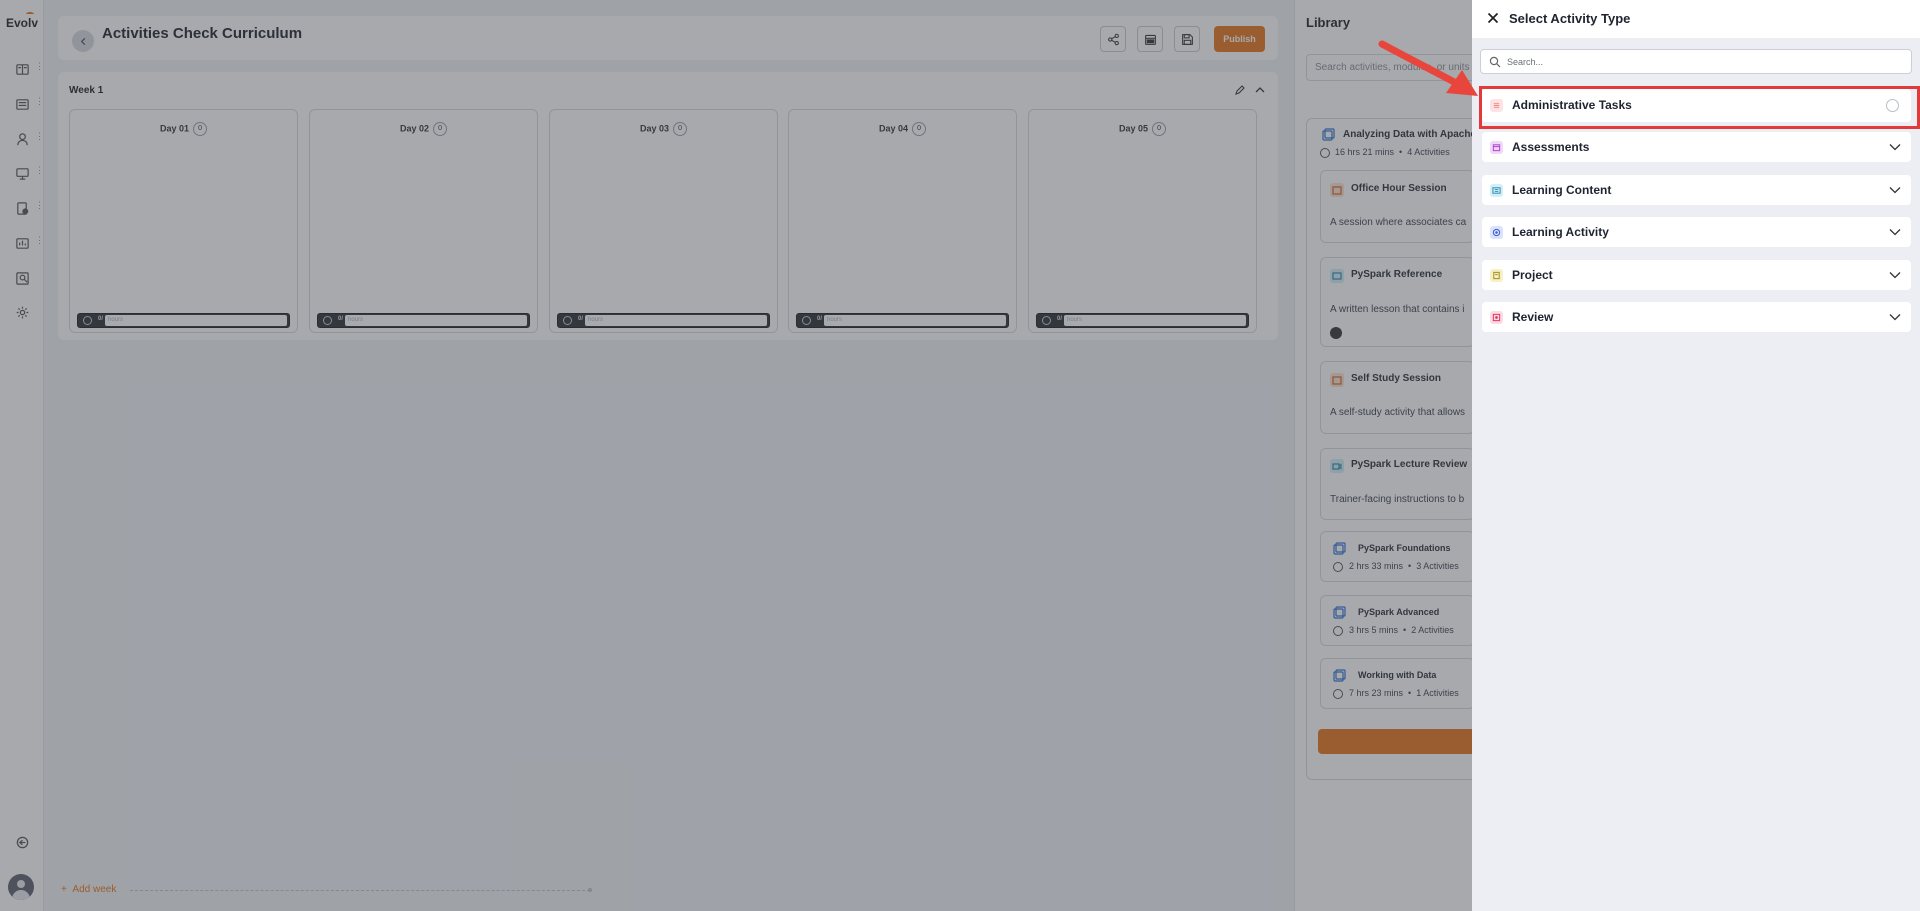  Describe the element at coordinates (1496, 317) in the screenshot. I see `review-icon` at that location.